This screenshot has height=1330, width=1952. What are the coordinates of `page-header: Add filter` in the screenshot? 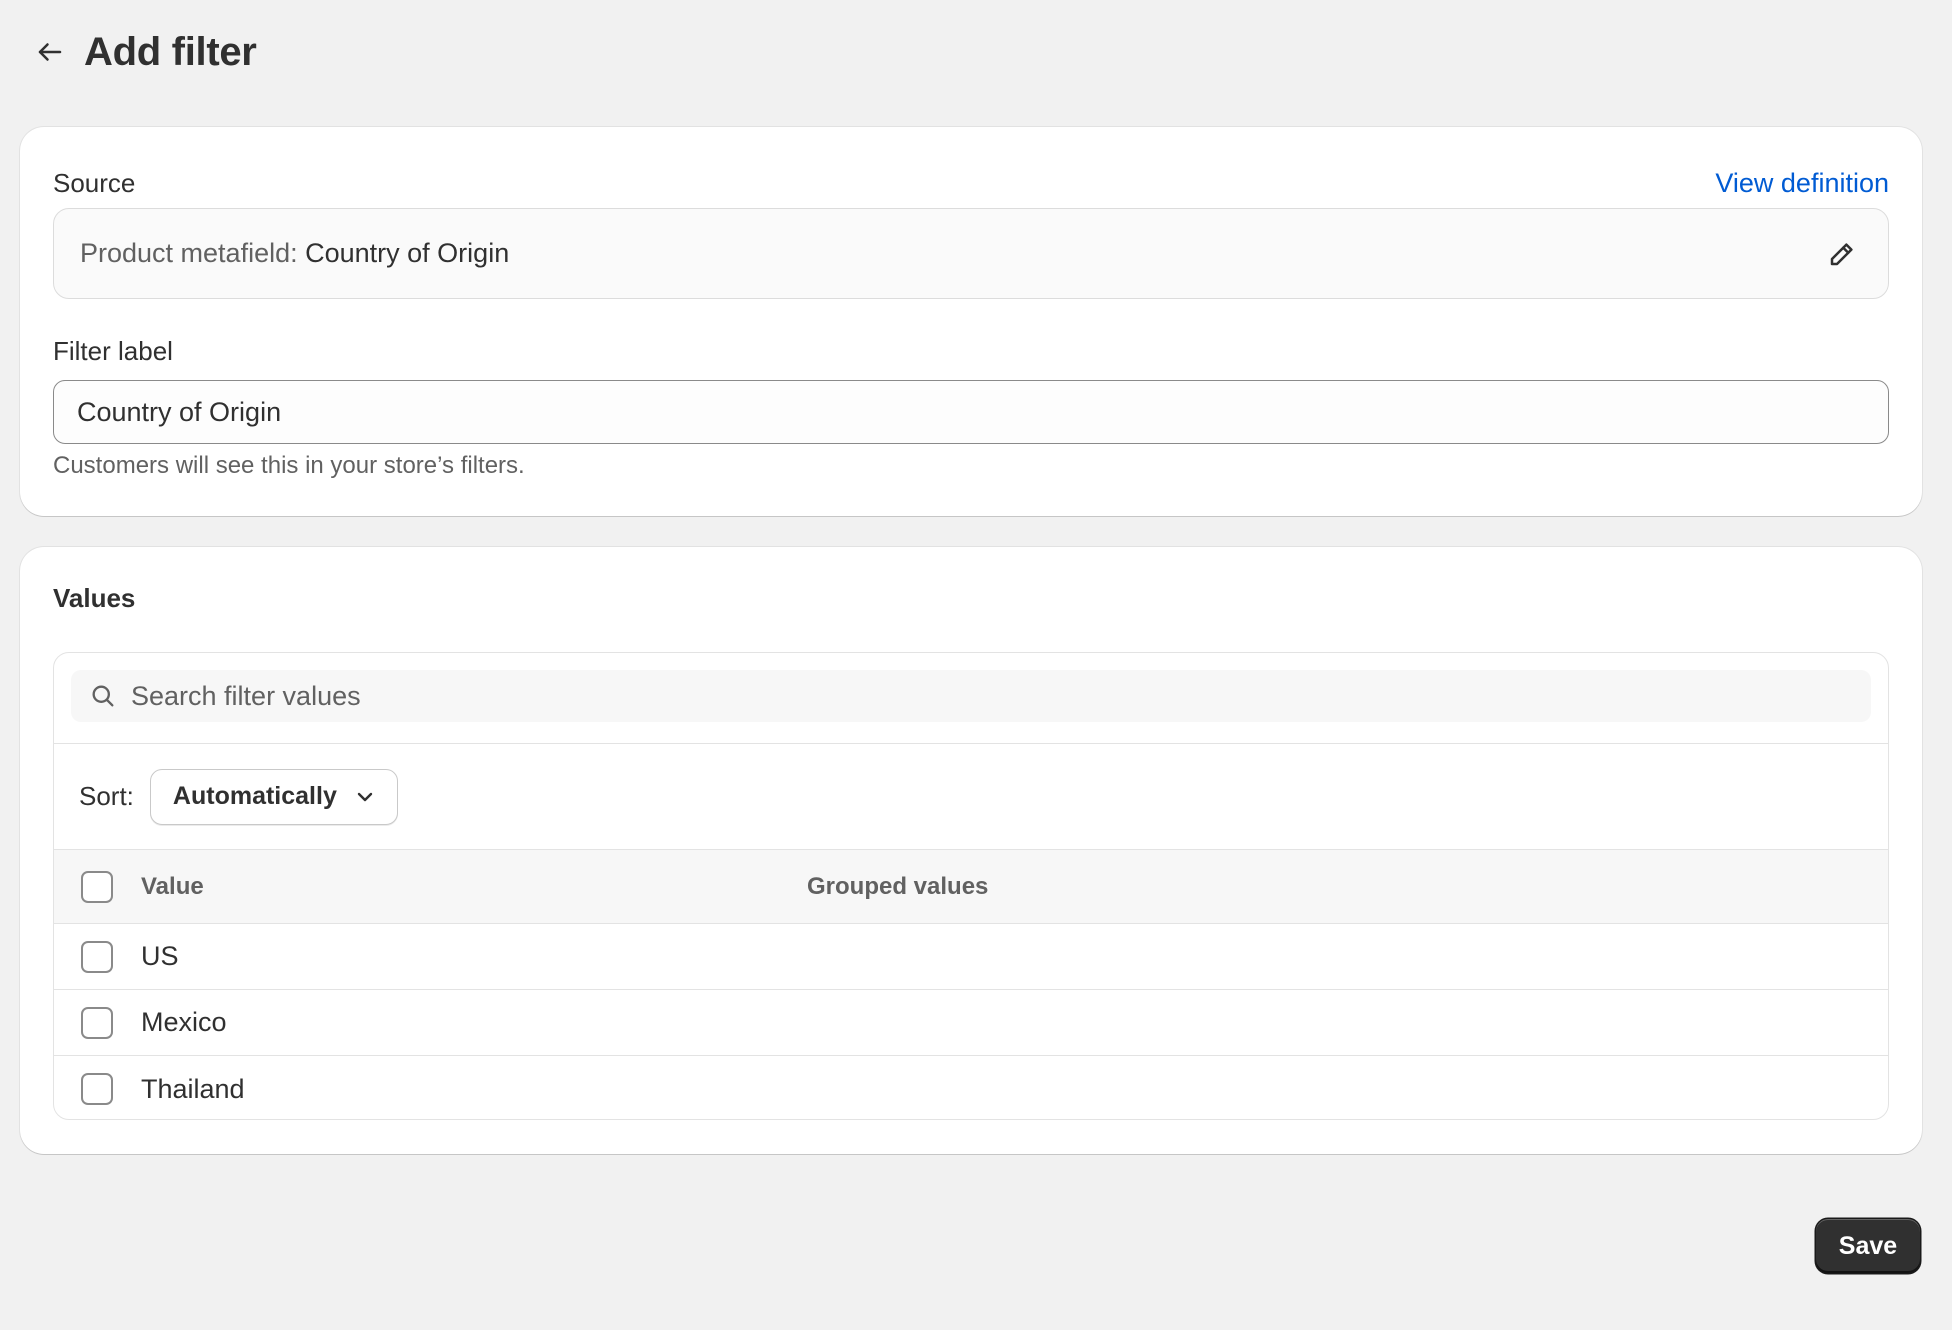 It's located at (143, 52).